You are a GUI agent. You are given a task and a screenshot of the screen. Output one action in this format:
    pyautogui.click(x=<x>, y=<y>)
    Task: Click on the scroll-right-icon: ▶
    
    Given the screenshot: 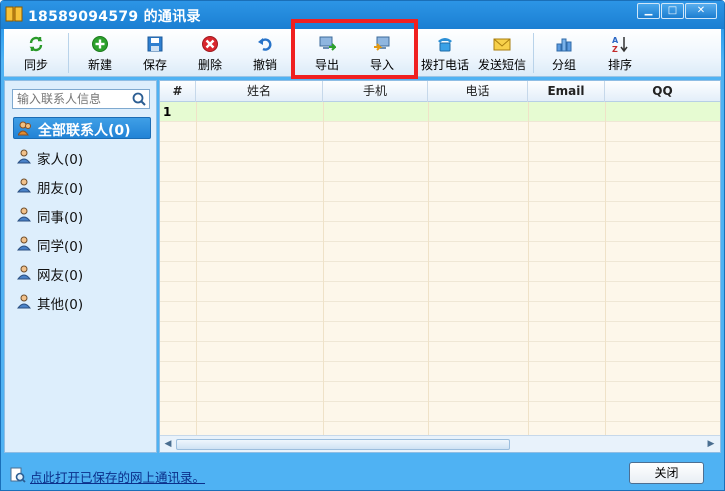 What is the action you would take?
    pyautogui.click(x=711, y=444)
    